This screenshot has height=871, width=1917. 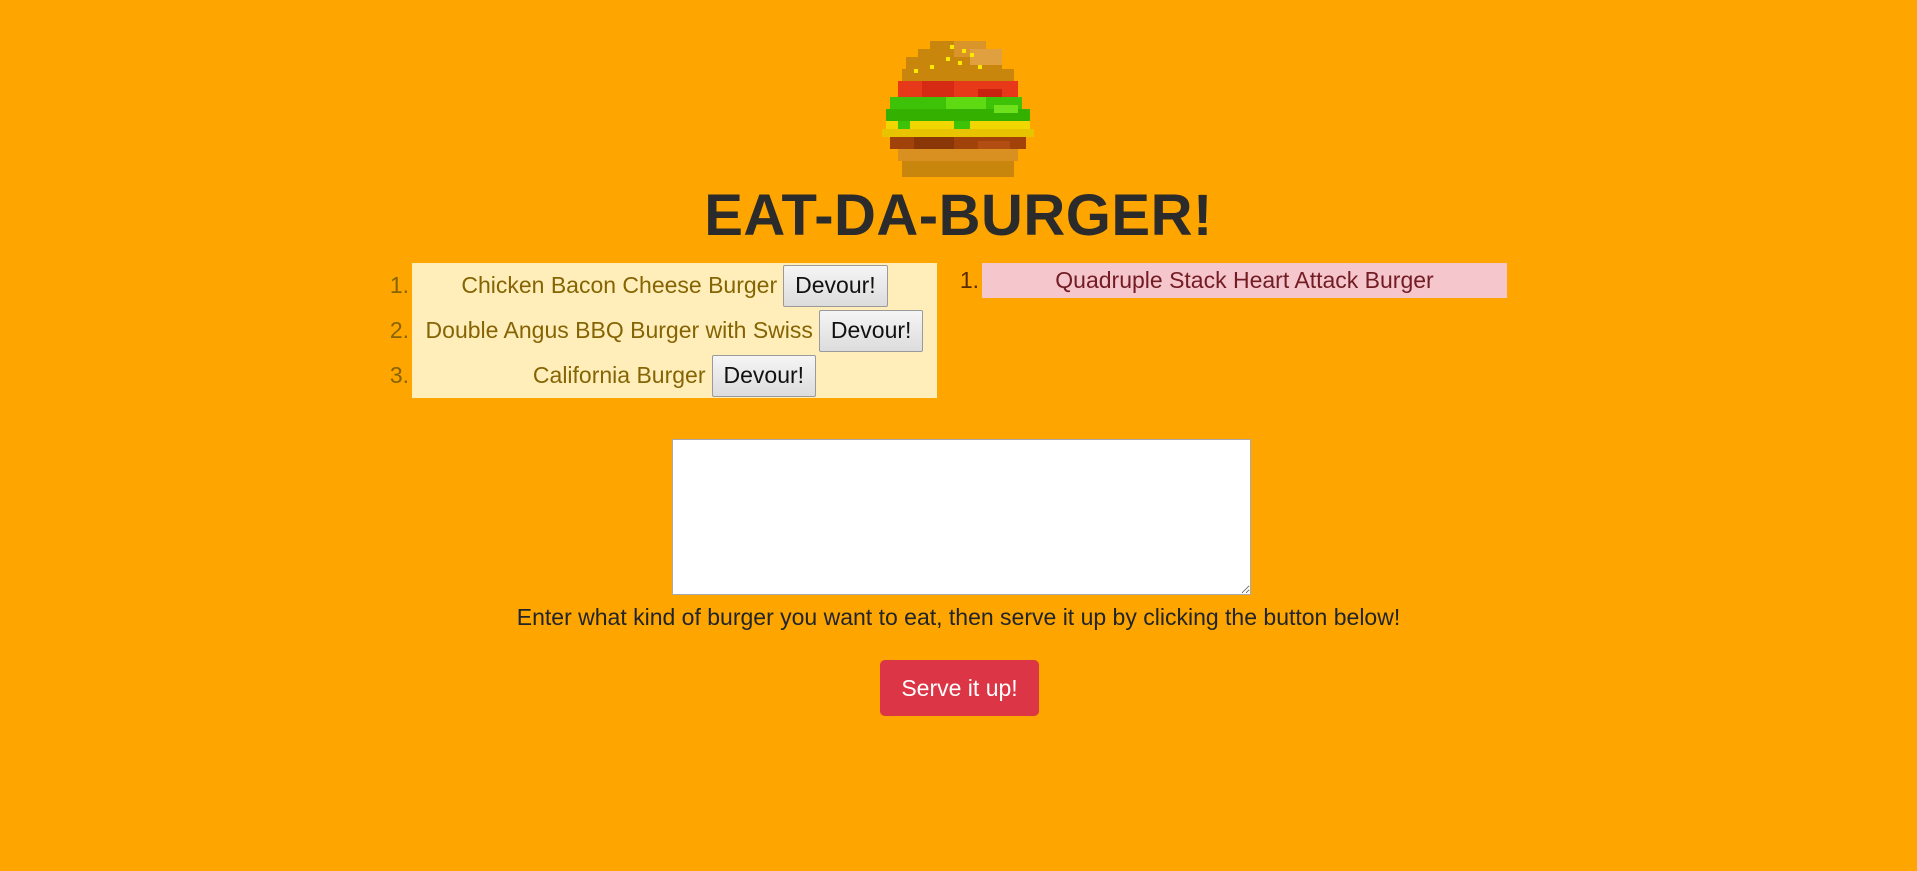 I want to click on burger-name: Double Angus BBQ Burger with Swiss, so click(x=619, y=330).